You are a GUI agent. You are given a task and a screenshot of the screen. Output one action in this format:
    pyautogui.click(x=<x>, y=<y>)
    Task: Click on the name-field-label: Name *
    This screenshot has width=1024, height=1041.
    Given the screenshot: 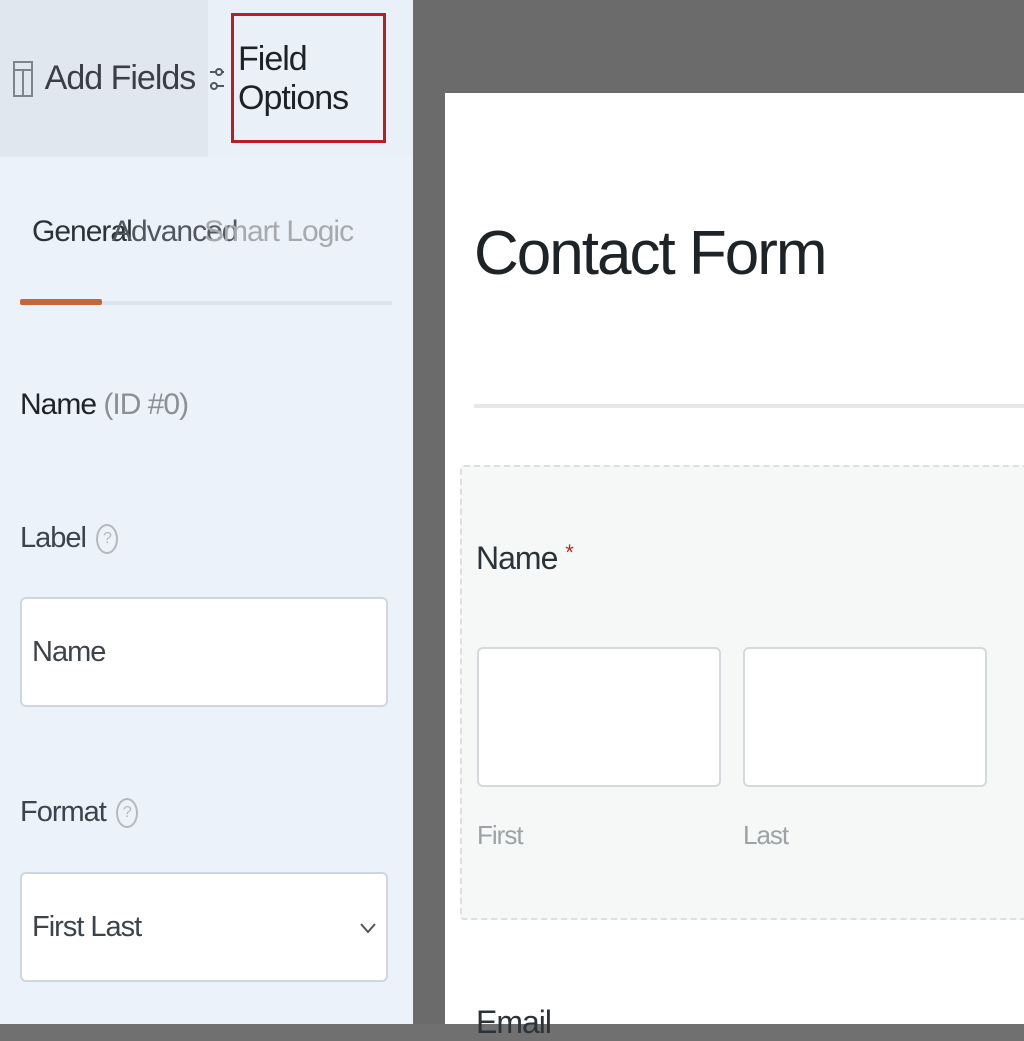 What is the action you would take?
    pyautogui.click(x=525, y=558)
    